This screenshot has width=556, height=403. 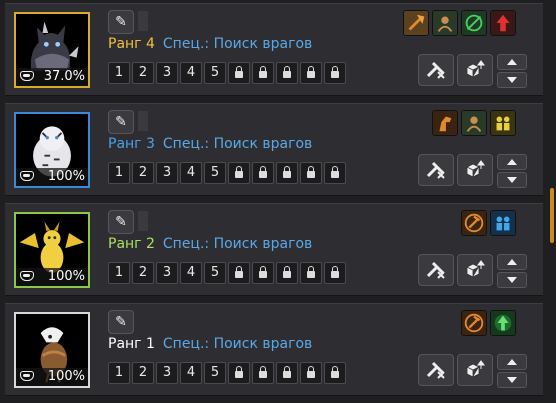 I want to click on rank-line: Ранг 4 Спец.: Поиск врагов, so click(x=210, y=44).